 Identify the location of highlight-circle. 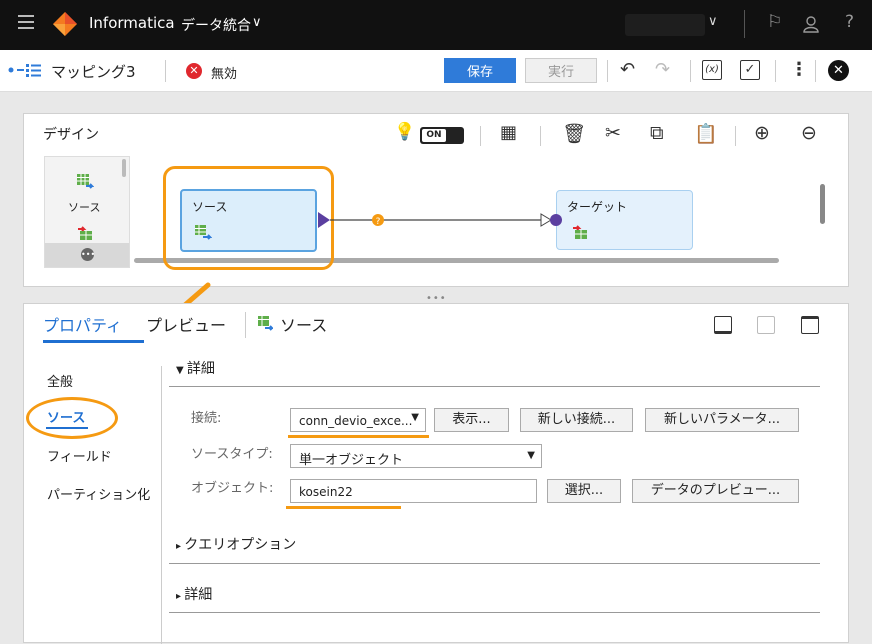
(72, 418).